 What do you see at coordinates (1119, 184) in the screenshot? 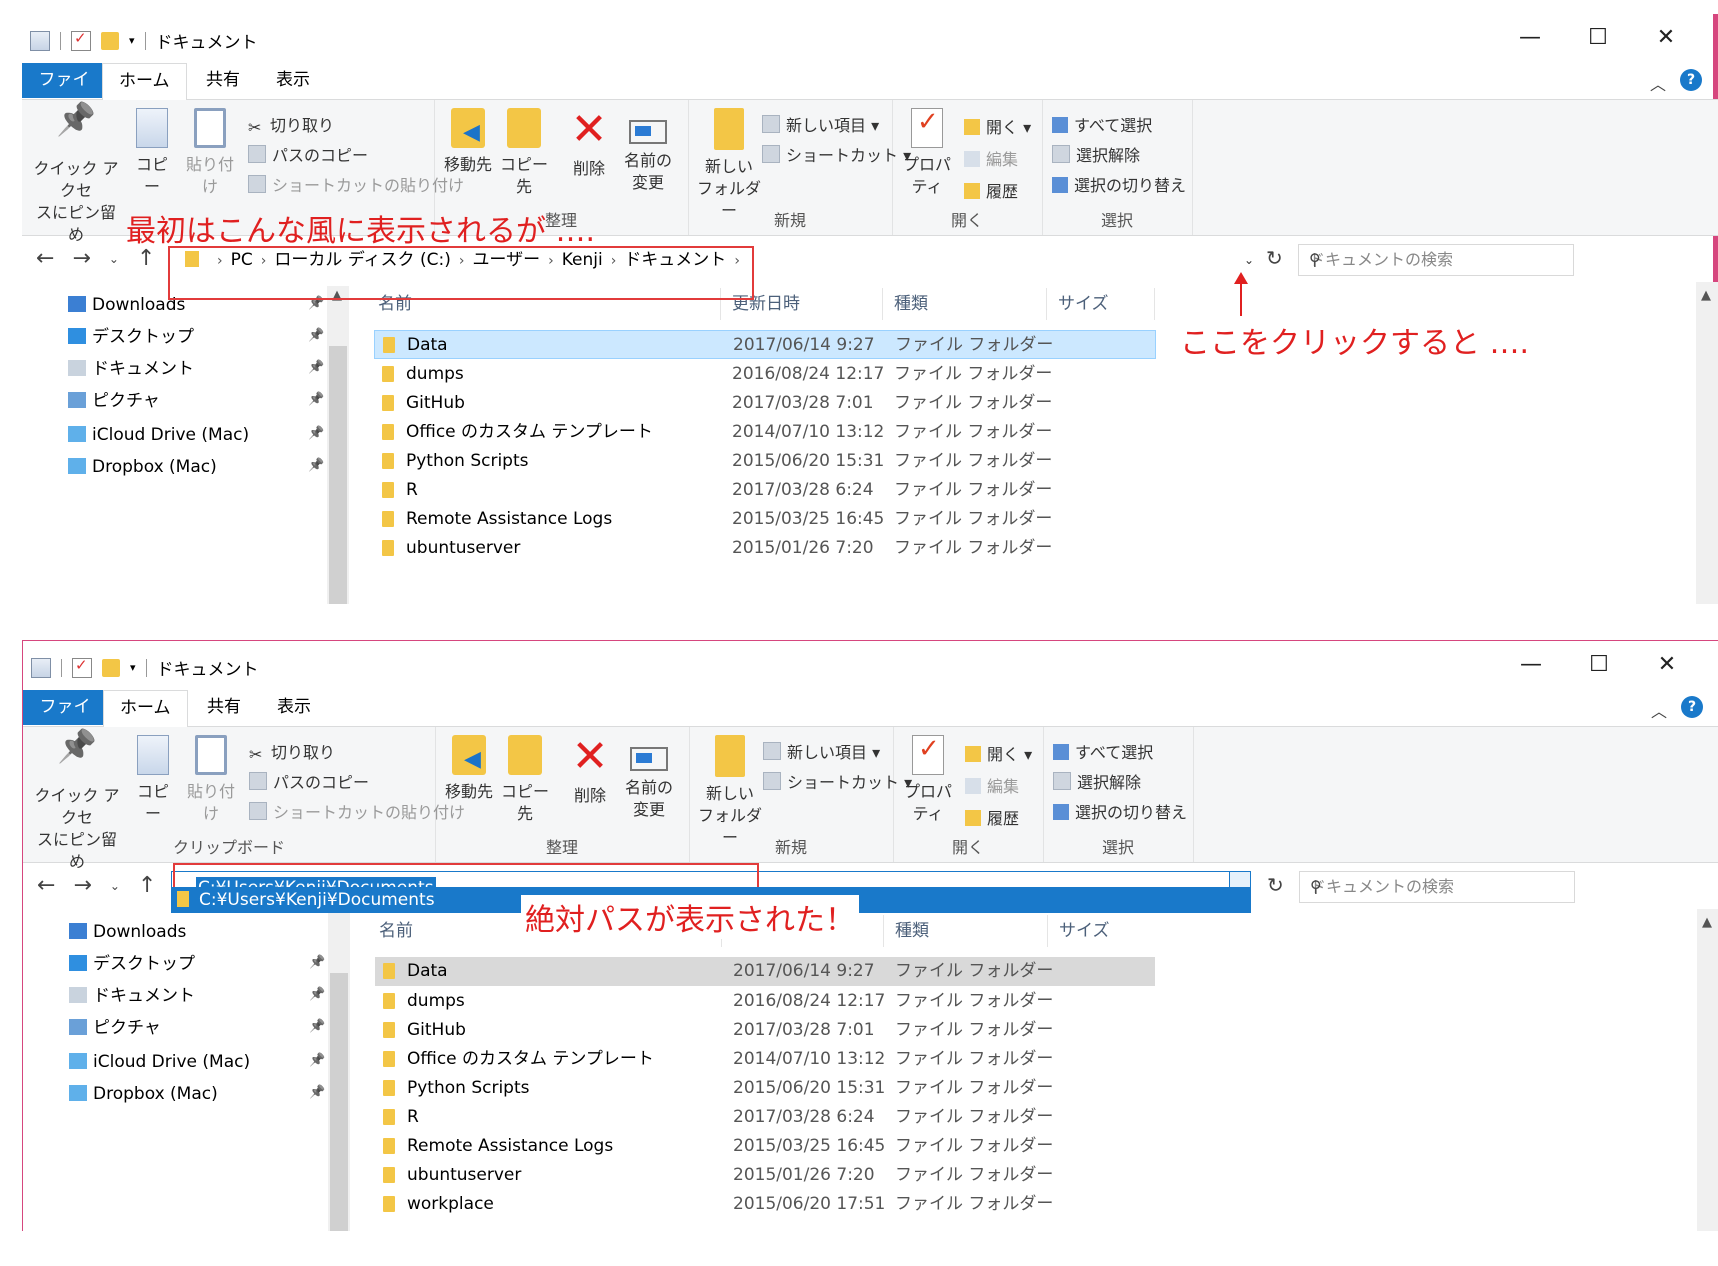
I see `invert-selection-button: 選択の切り替え` at bounding box center [1119, 184].